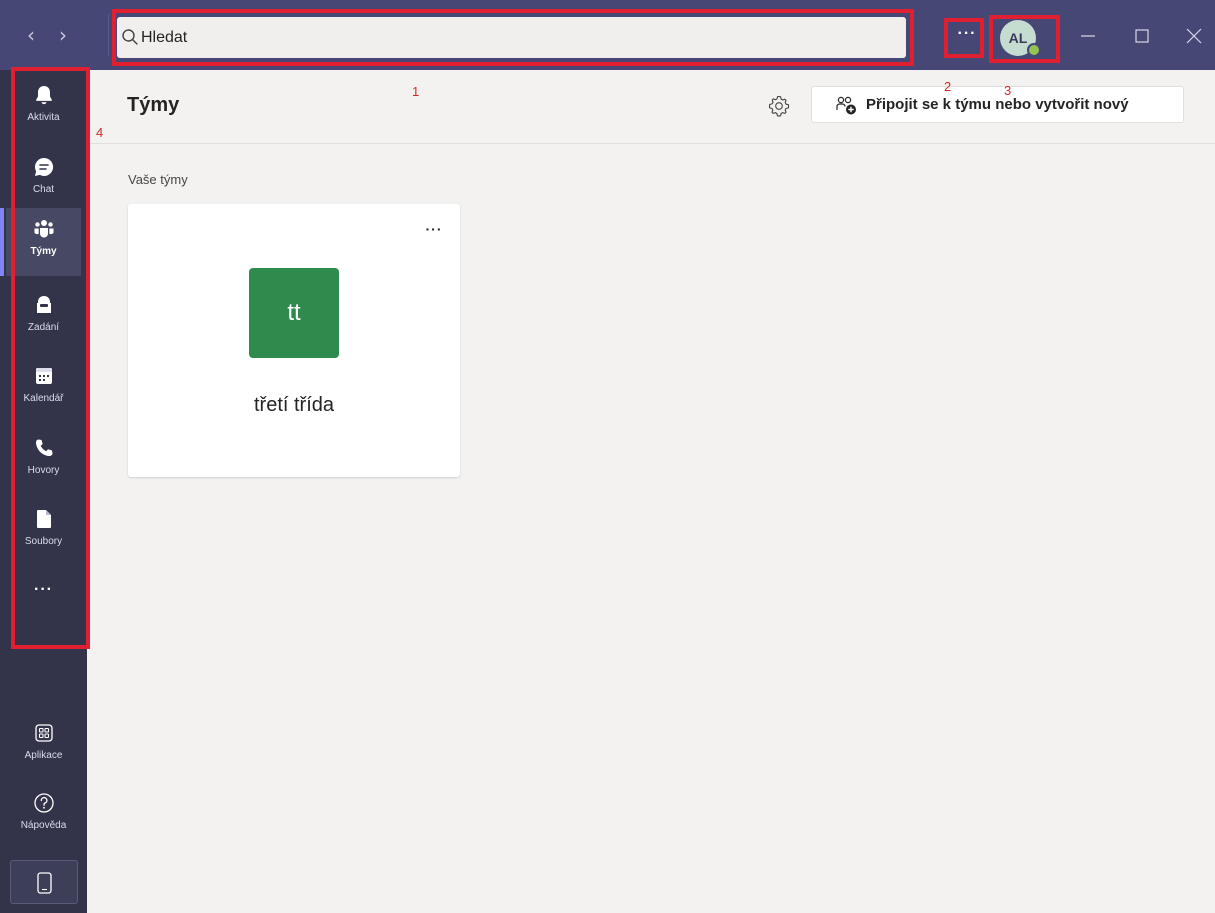  Describe the element at coordinates (416, 91) in the screenshot. I see `annotation-number: 1` at that location.